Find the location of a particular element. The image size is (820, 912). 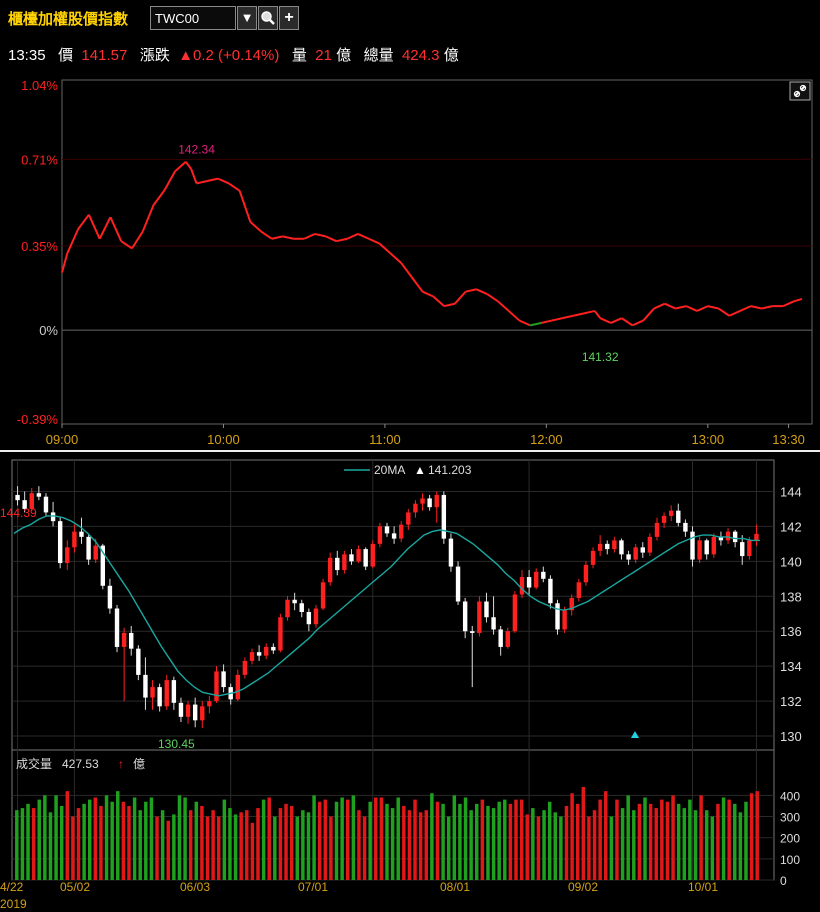

daily-y-tick-label: 138 is located at coordinates (791, 596).